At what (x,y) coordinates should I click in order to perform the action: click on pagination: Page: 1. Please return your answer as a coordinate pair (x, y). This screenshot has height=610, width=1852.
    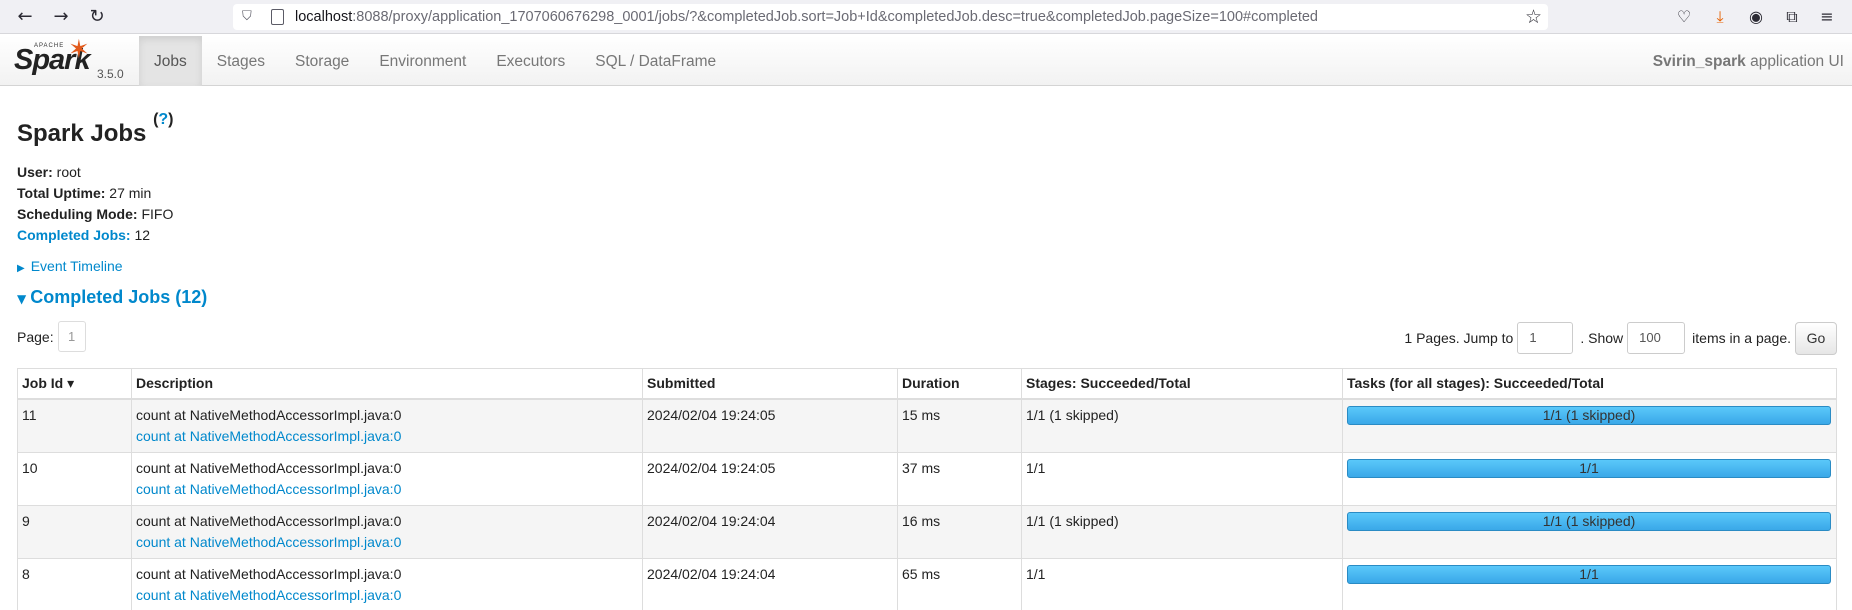
    Looking at the image, I should click on (51, 336).